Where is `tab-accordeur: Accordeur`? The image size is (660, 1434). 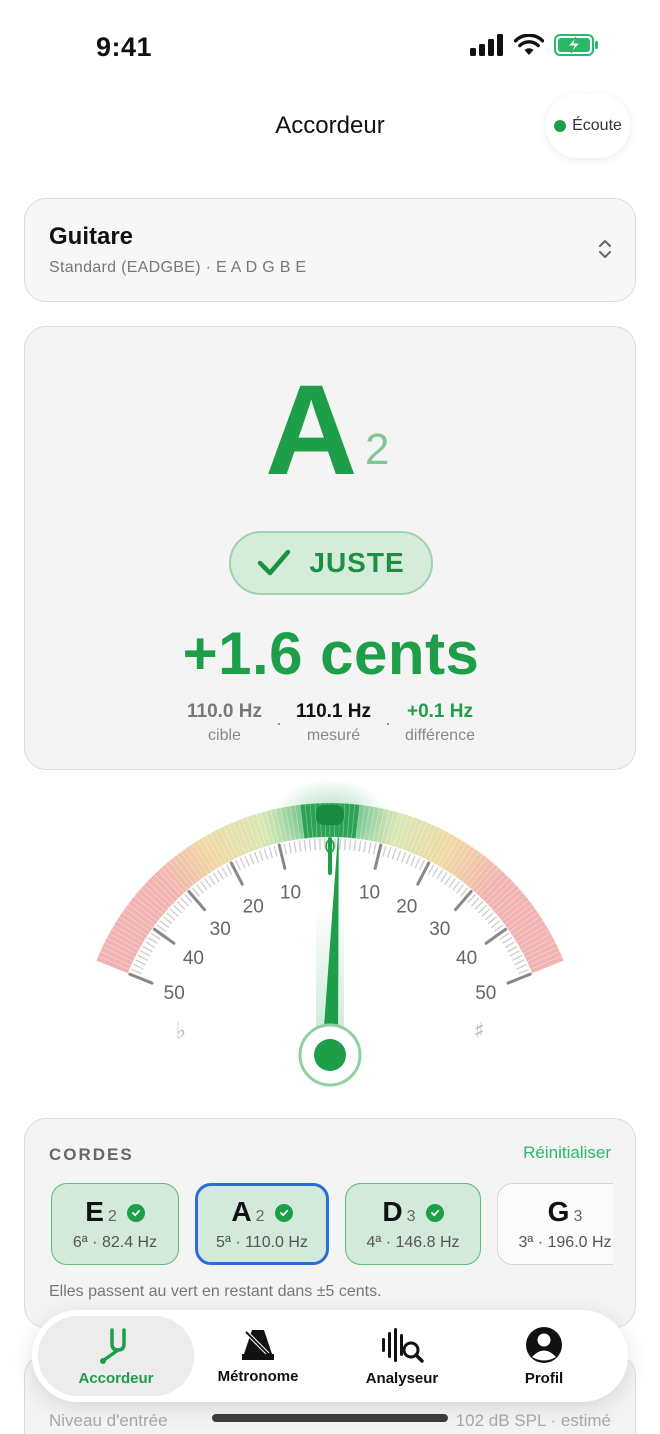 tab-accordeur: Accordeur is located at coordinates (116, 1356).